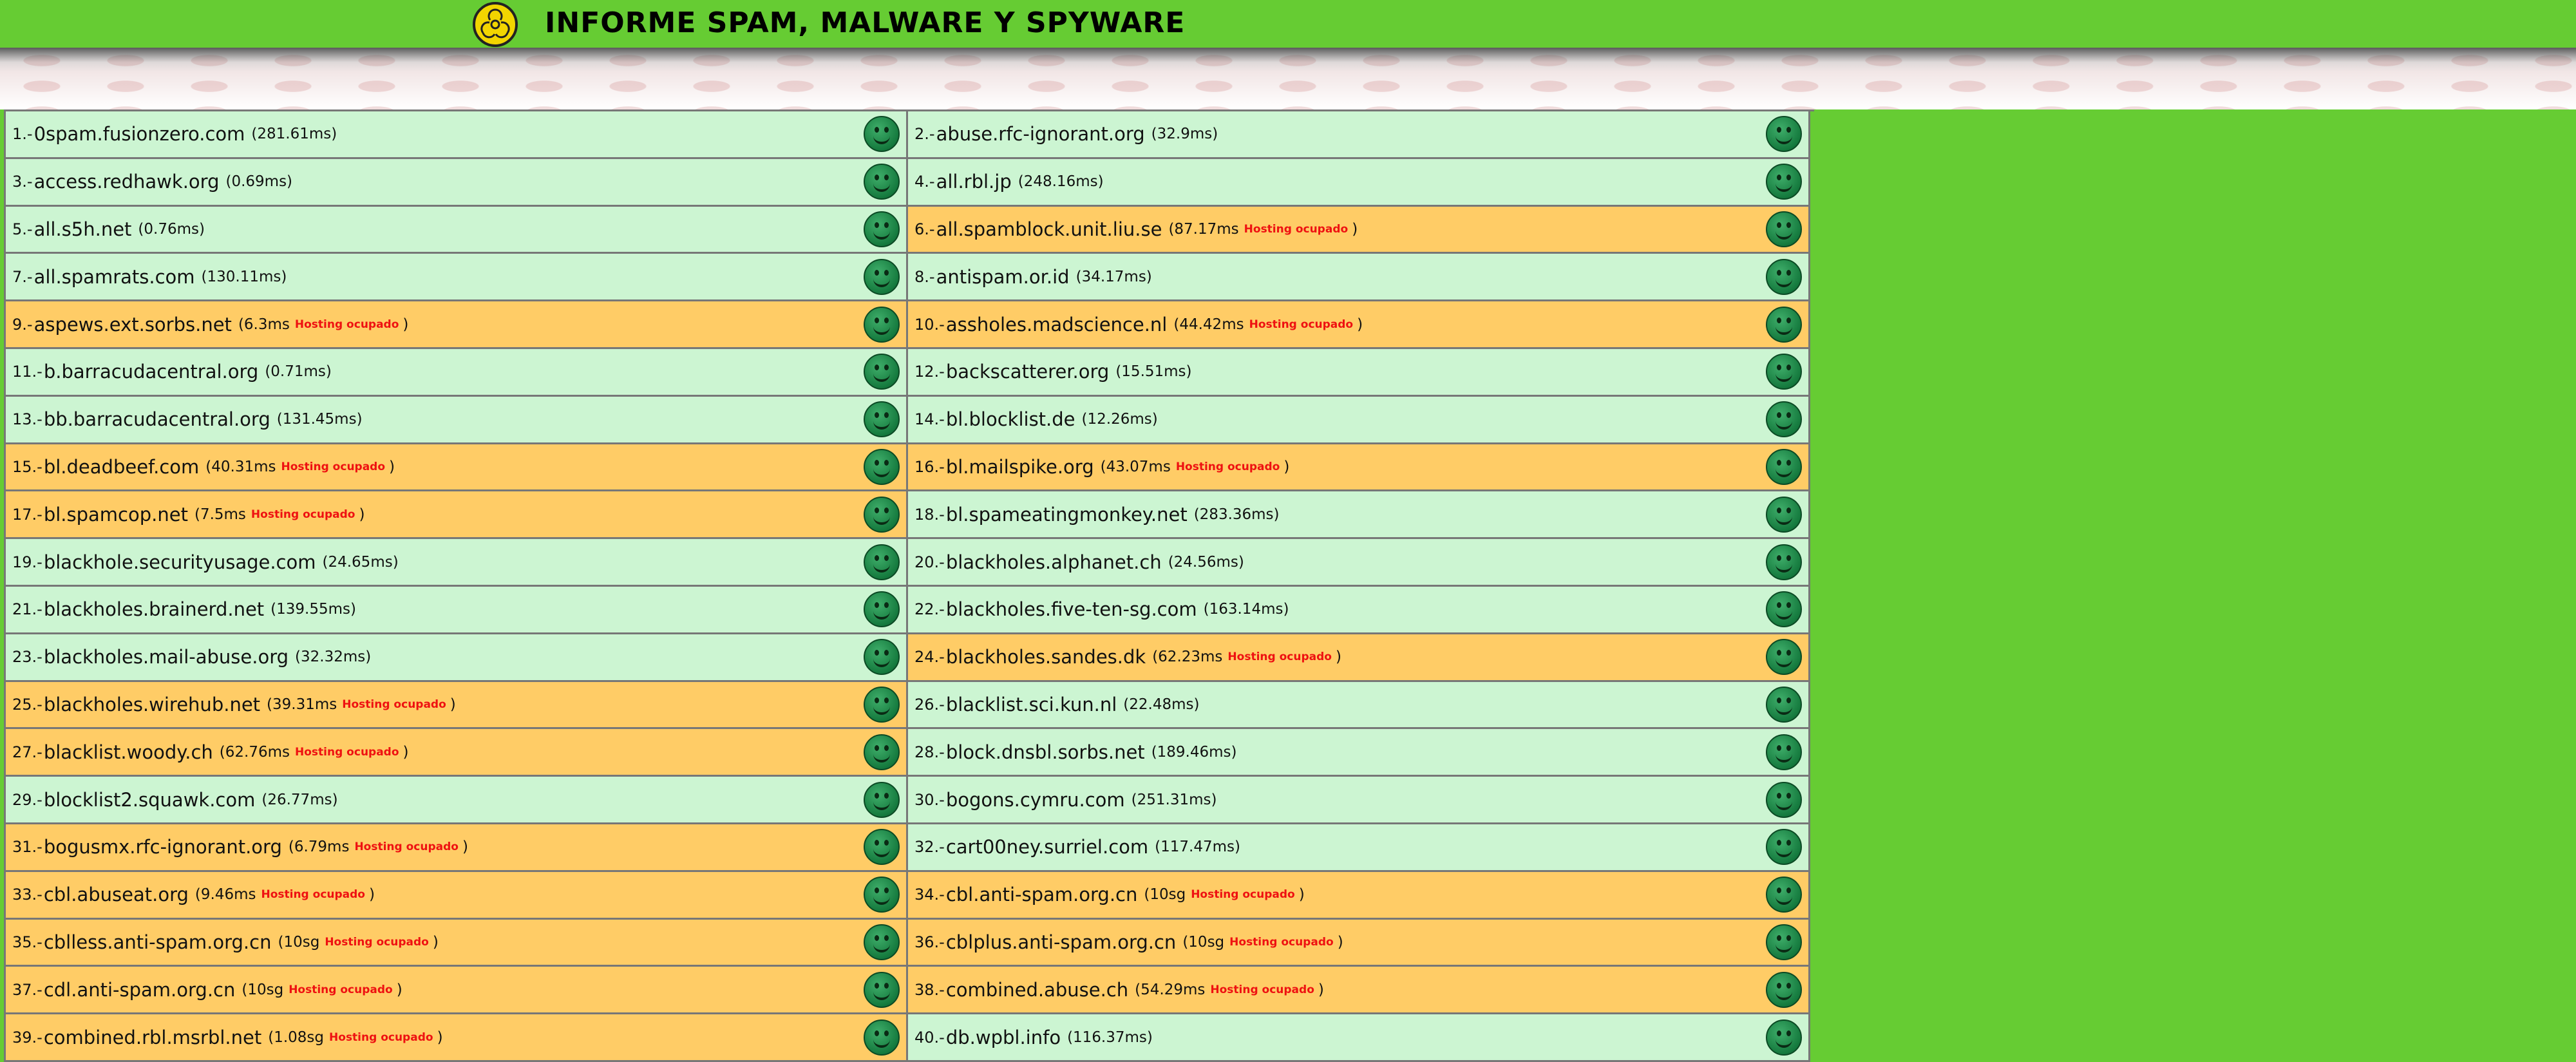  Describe the element at coordinates (930, 942) in the screenshot. I see `item-number: 36.-` at that location.